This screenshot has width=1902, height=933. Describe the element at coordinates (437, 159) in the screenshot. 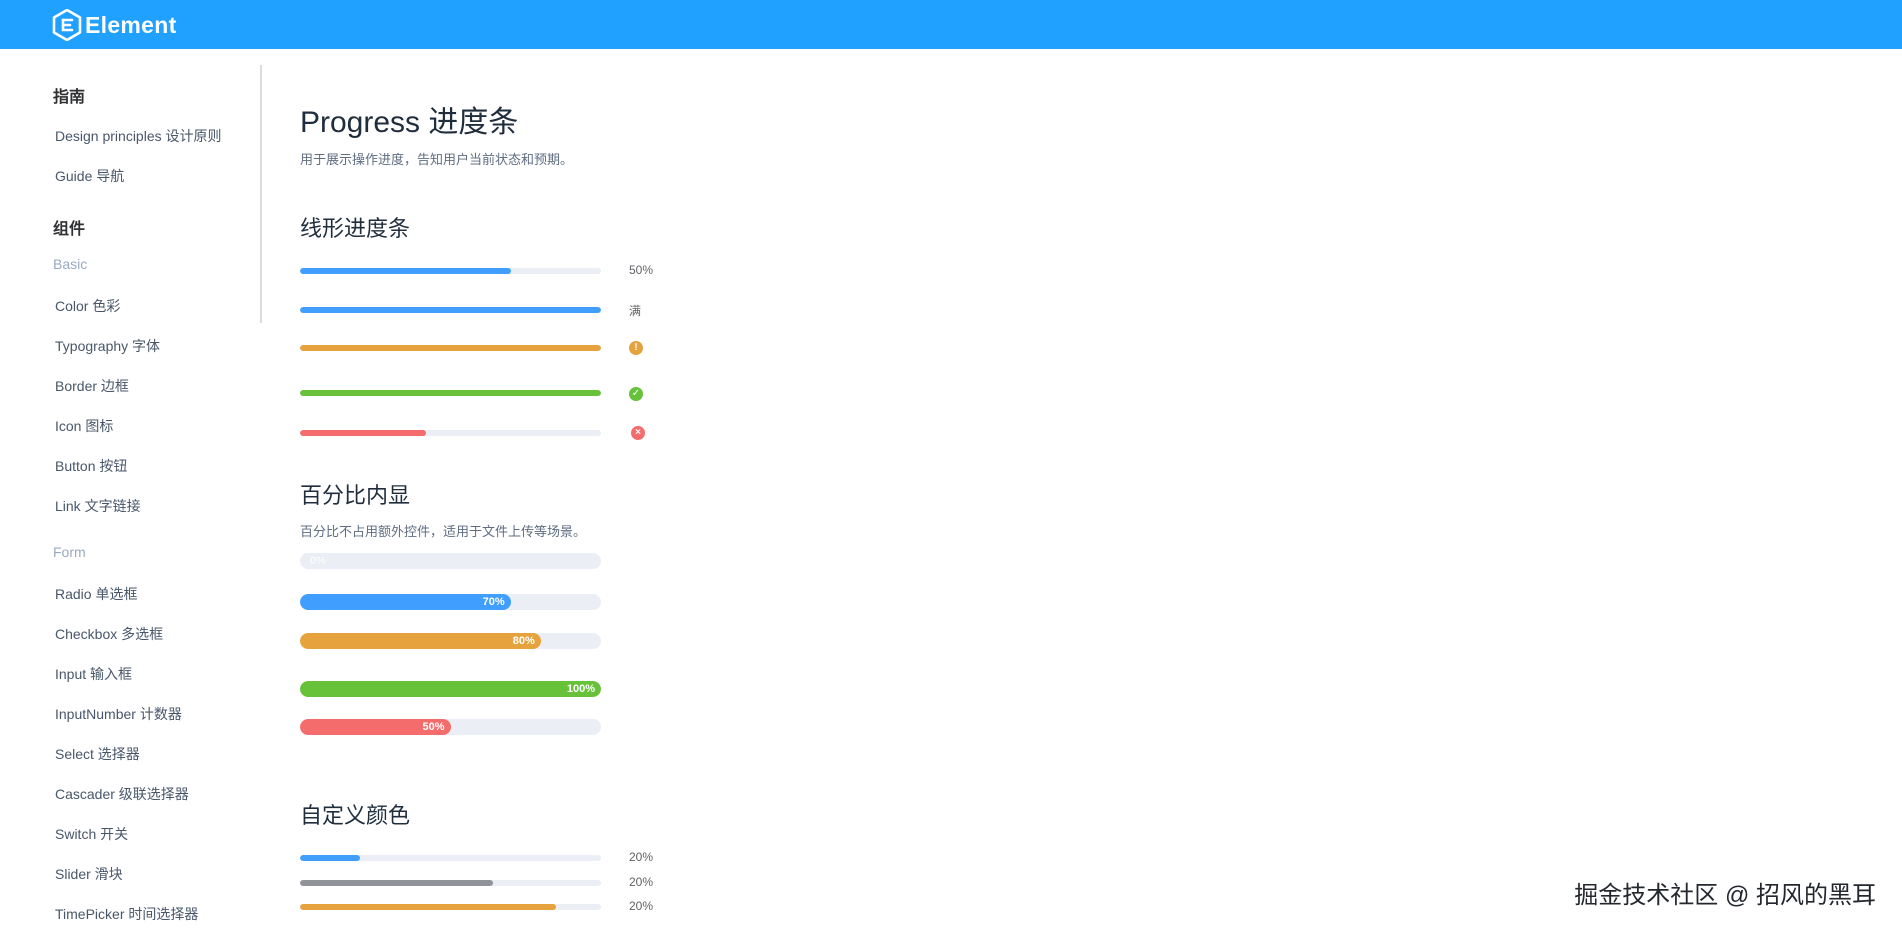

I see `page-description: 用于展示操作进度，告知用户当前状态和预期。` at that location.